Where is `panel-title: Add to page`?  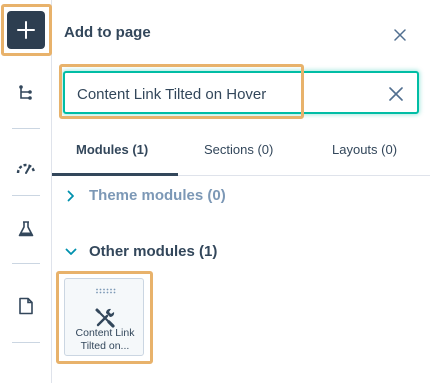 panel-title: Add to page is located at coordinates (107, 32).